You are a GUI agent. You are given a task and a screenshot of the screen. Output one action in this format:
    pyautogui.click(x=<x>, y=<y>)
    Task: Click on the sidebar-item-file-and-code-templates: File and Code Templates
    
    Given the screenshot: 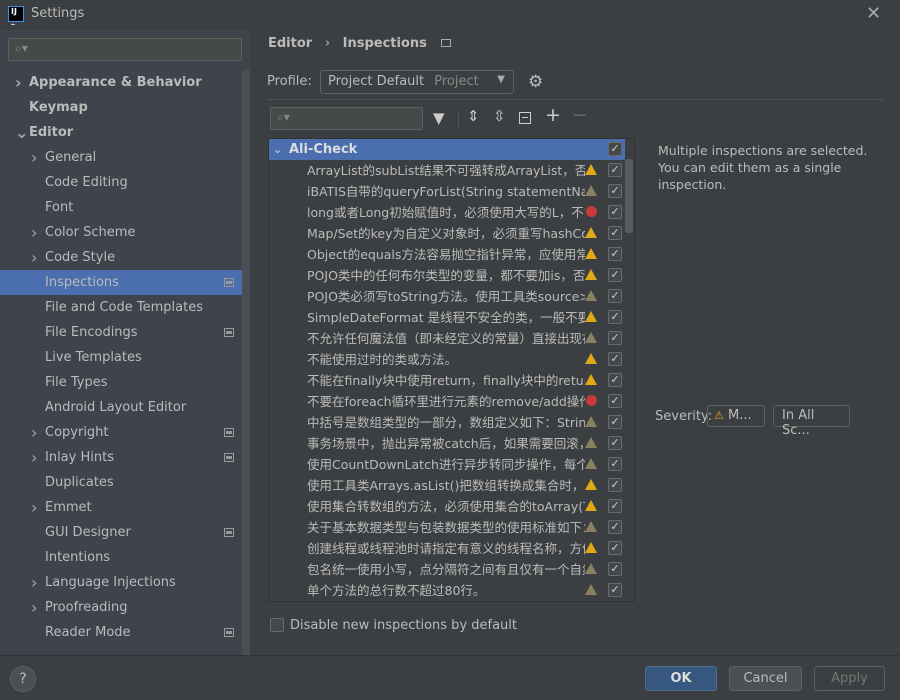 What is the action you would take?
    pyautogui.click(x=121, y=307)
    